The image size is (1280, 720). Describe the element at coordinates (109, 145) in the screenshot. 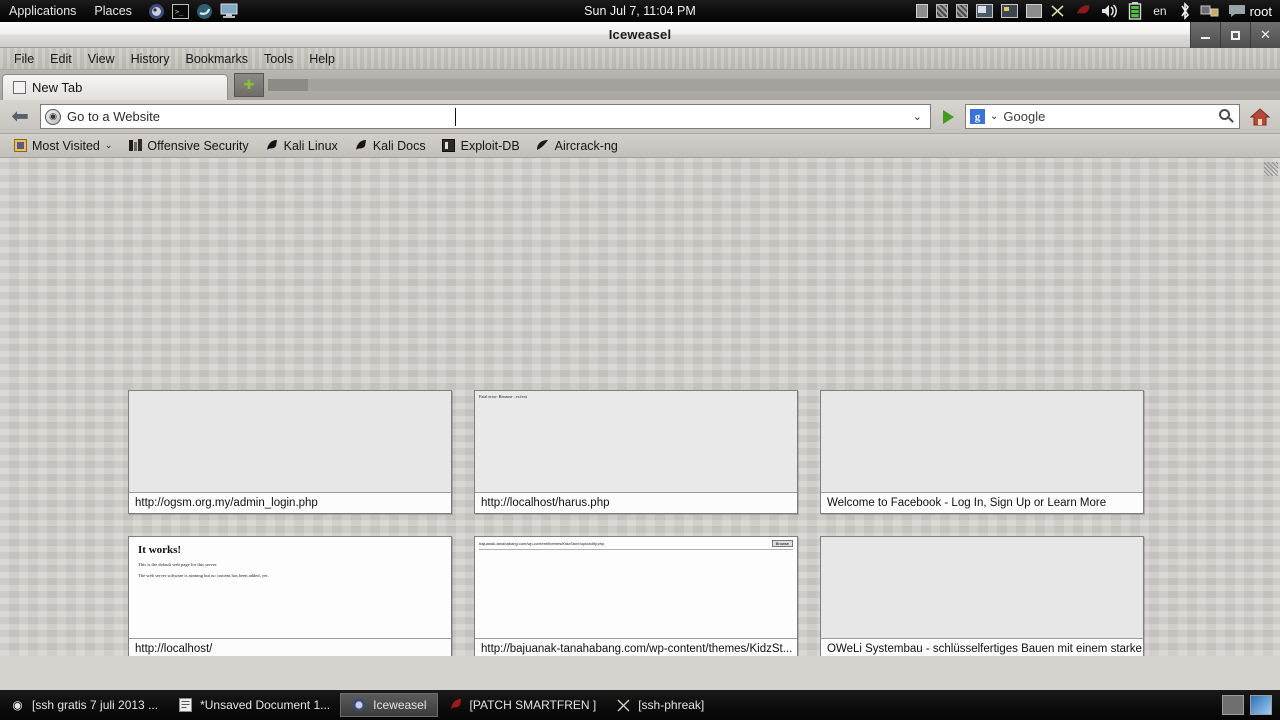

I see `chevron-down-icon: ⌄` at that location.